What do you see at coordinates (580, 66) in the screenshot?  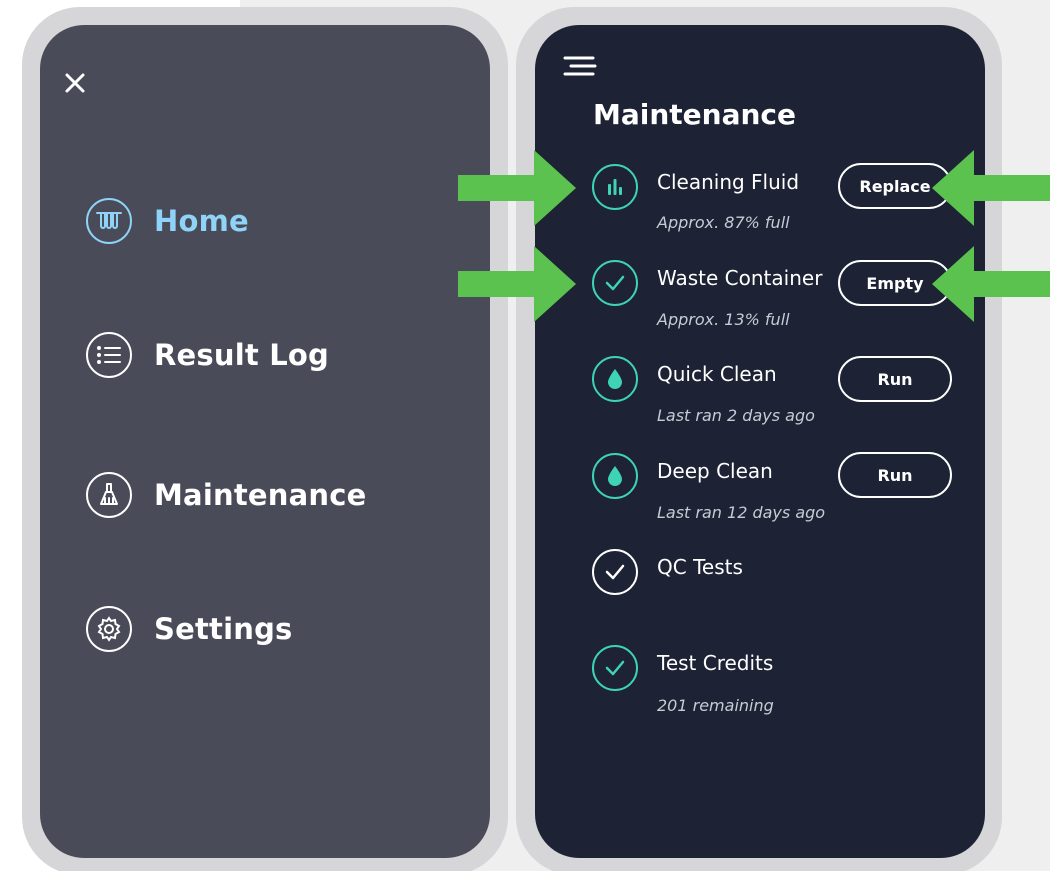 I see `hamburger-icon` at bounding box center [580, 66].